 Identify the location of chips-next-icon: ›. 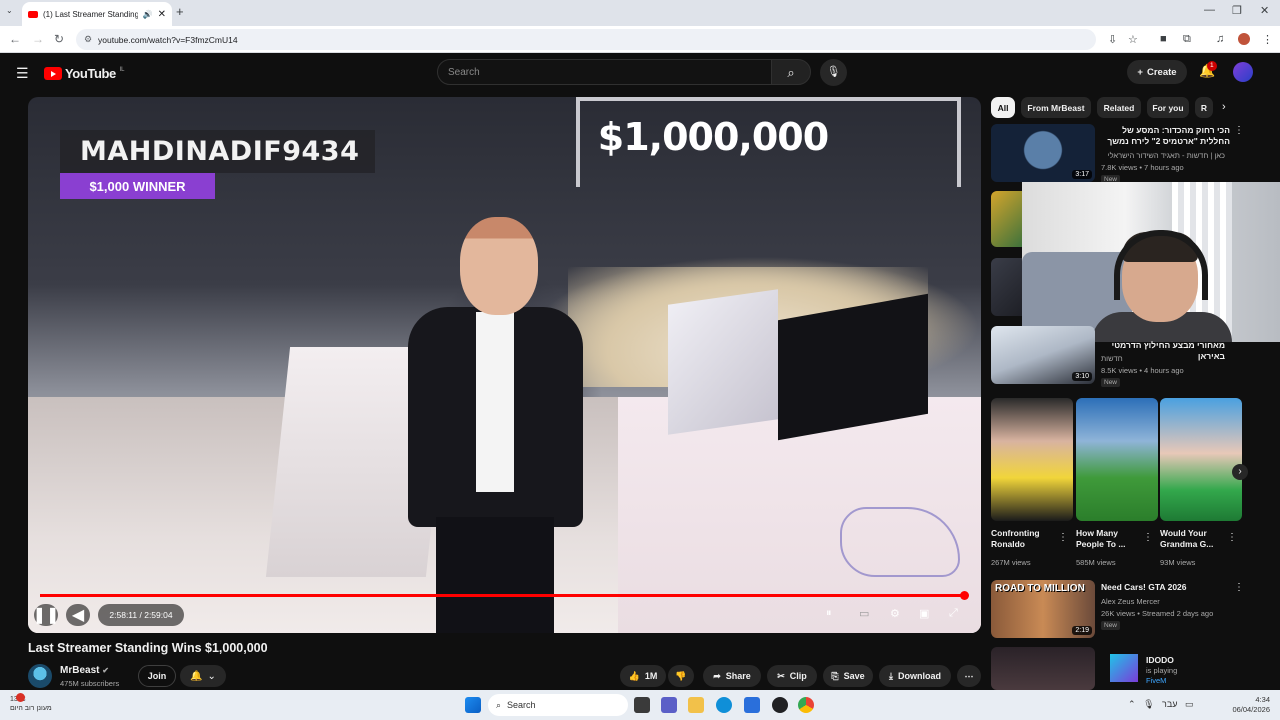
(1224, 107).